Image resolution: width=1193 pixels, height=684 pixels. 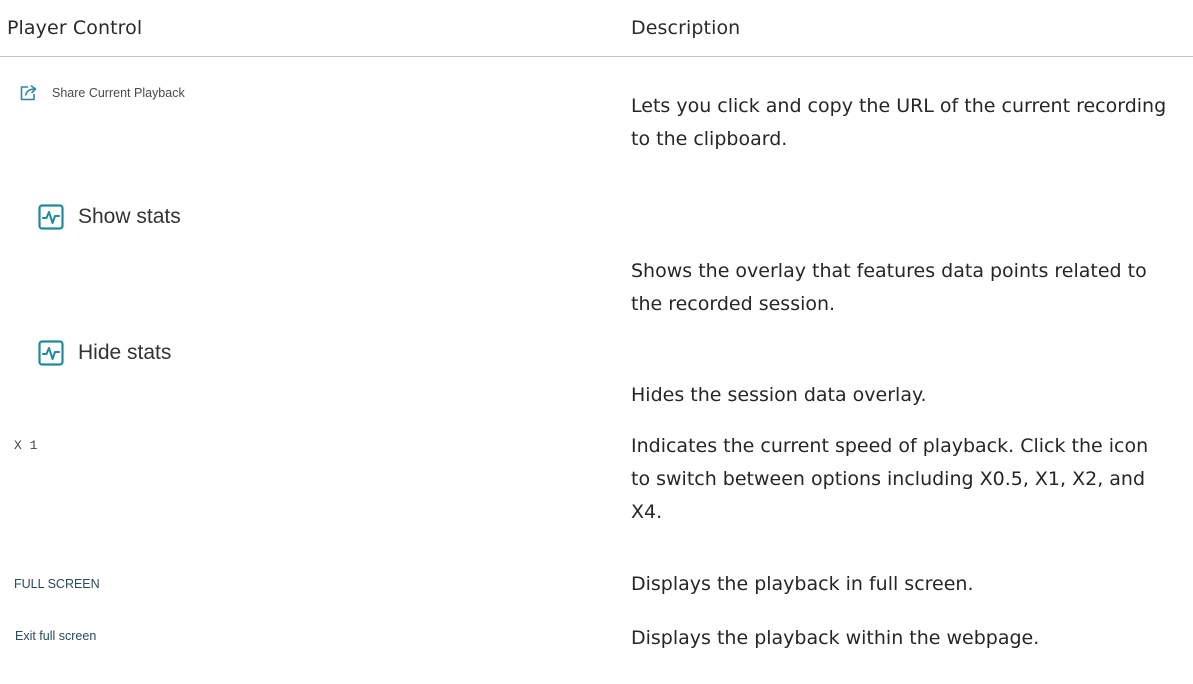 What do you see at coordinates (802, 584) in the screenshot?
I see `full-screen-description: Displays the playback in full screen.` at bounding box center [802, 584].